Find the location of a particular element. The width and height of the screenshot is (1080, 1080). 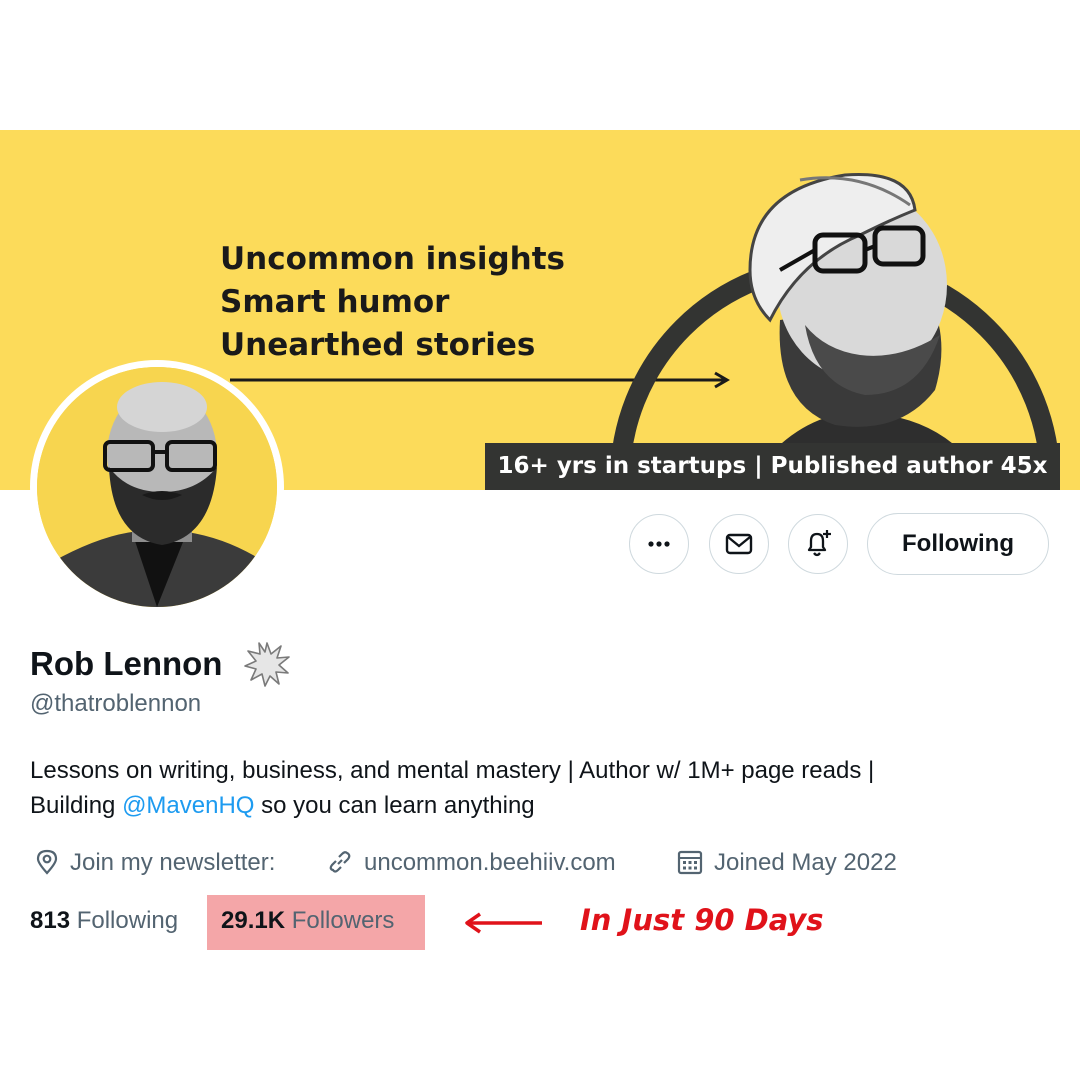

profile-handle: @thatroblennon is located at coordinates (116, 703).